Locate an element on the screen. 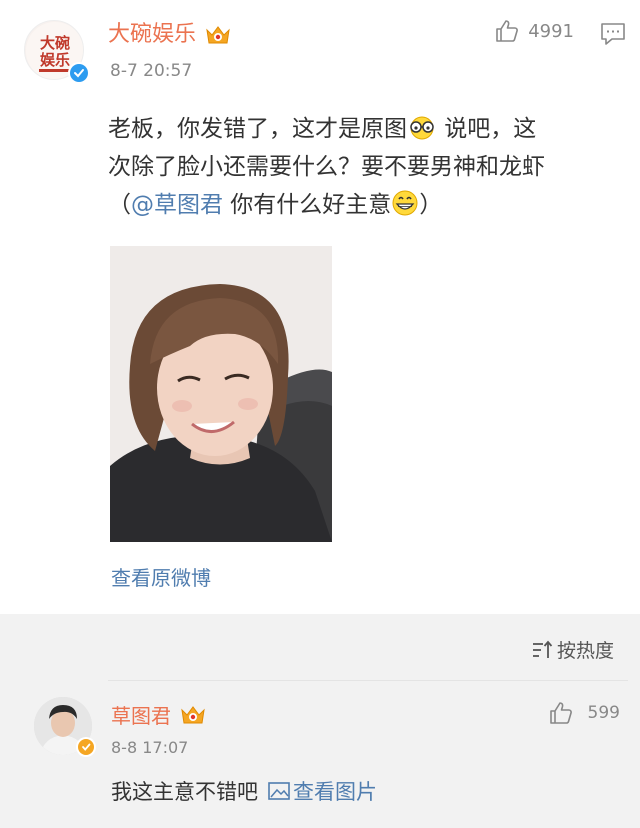 The image size is (640, 828). post-text-segment: （ is located at coordinates (119, 205).